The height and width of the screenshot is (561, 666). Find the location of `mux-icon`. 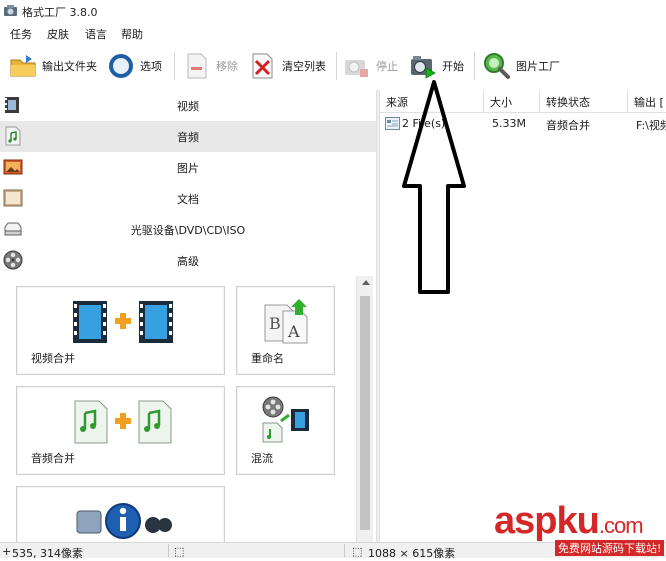

mux-icon is located at coordinates (285, 419).